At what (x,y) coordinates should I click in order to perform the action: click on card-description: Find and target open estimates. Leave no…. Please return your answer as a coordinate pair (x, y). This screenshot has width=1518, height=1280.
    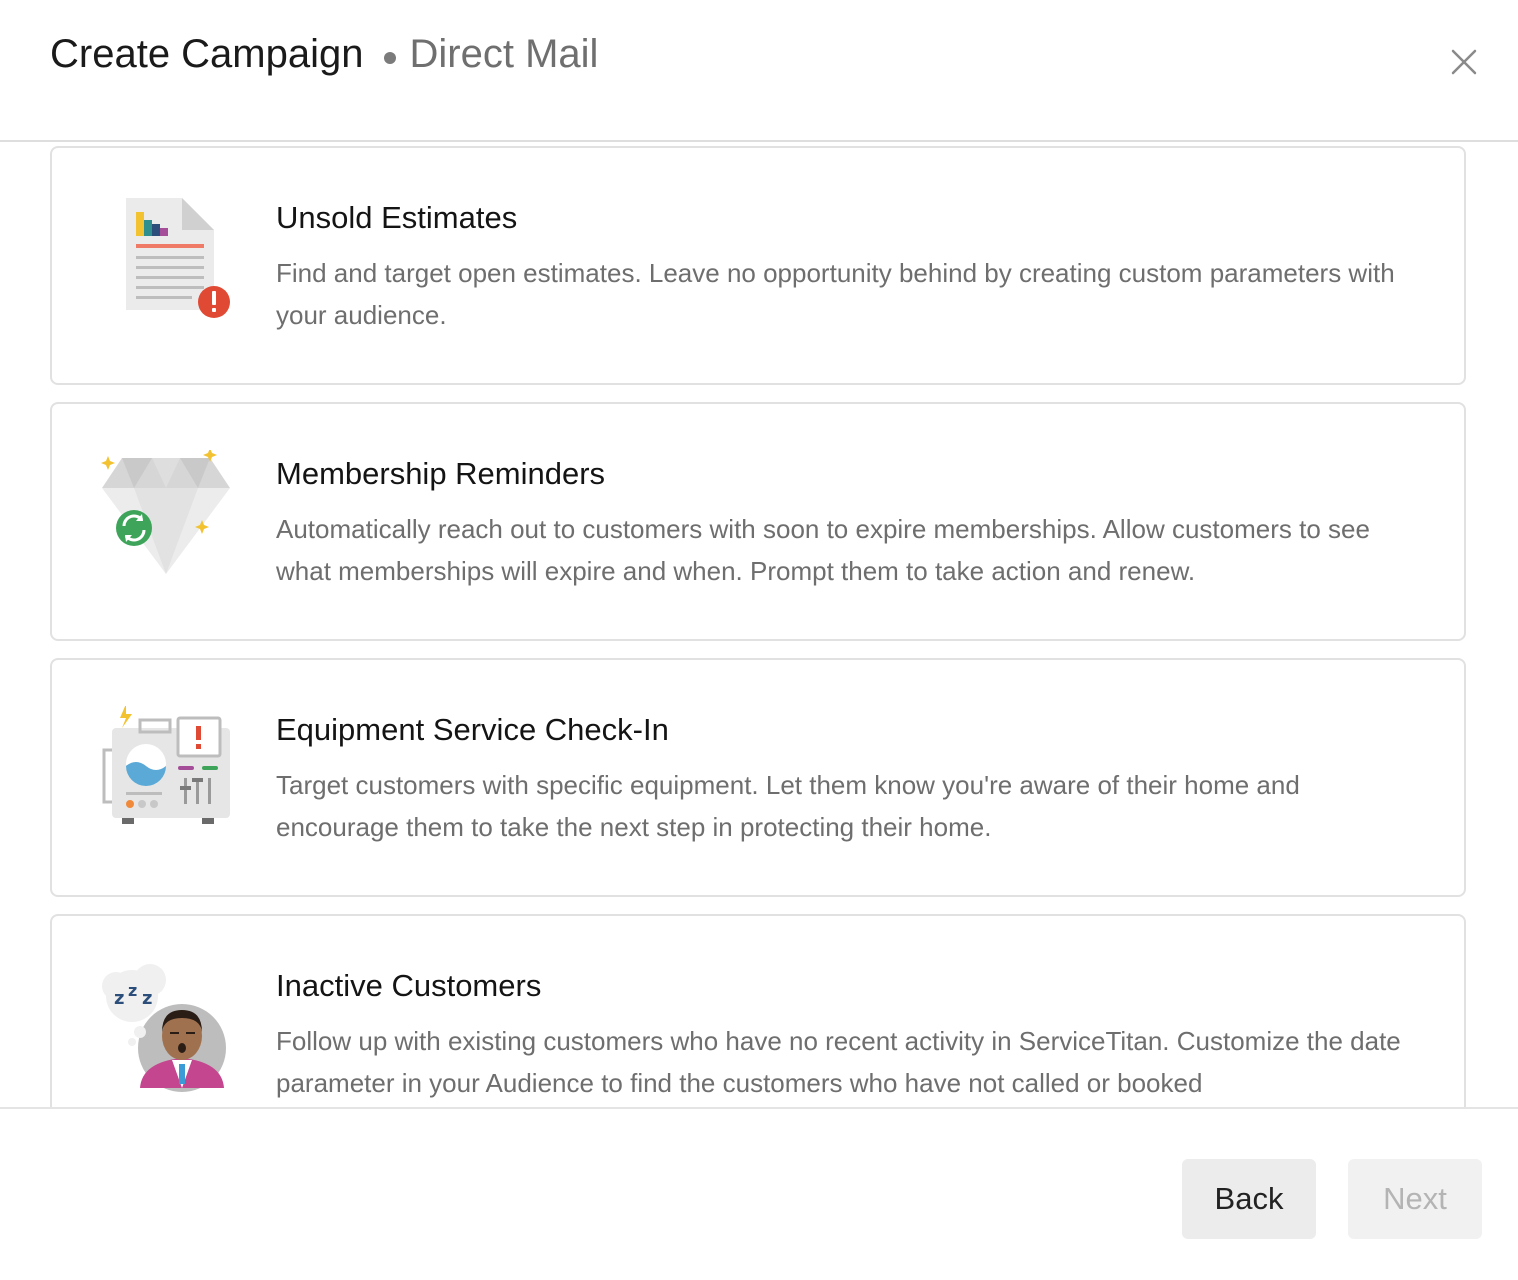
    Looking at the image, I should click on (835, 294).